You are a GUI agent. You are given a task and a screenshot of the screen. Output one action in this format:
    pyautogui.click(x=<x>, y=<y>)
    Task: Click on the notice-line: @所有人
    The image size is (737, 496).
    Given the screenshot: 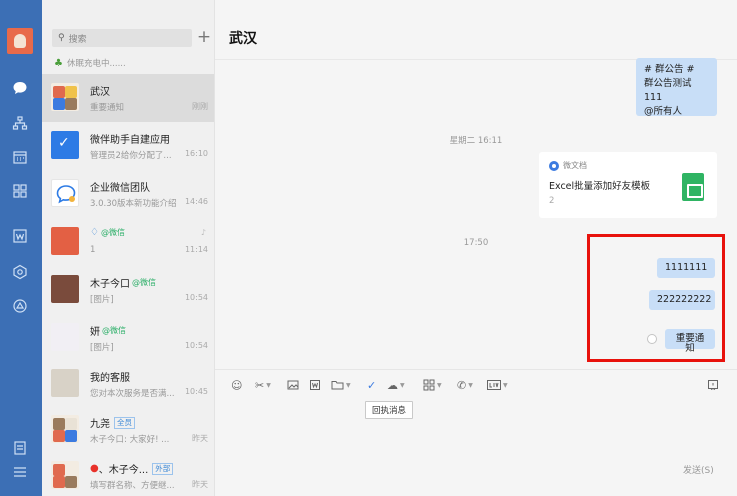 What is the action you would take?
    pyautogui.click(x=663, y=111)
    